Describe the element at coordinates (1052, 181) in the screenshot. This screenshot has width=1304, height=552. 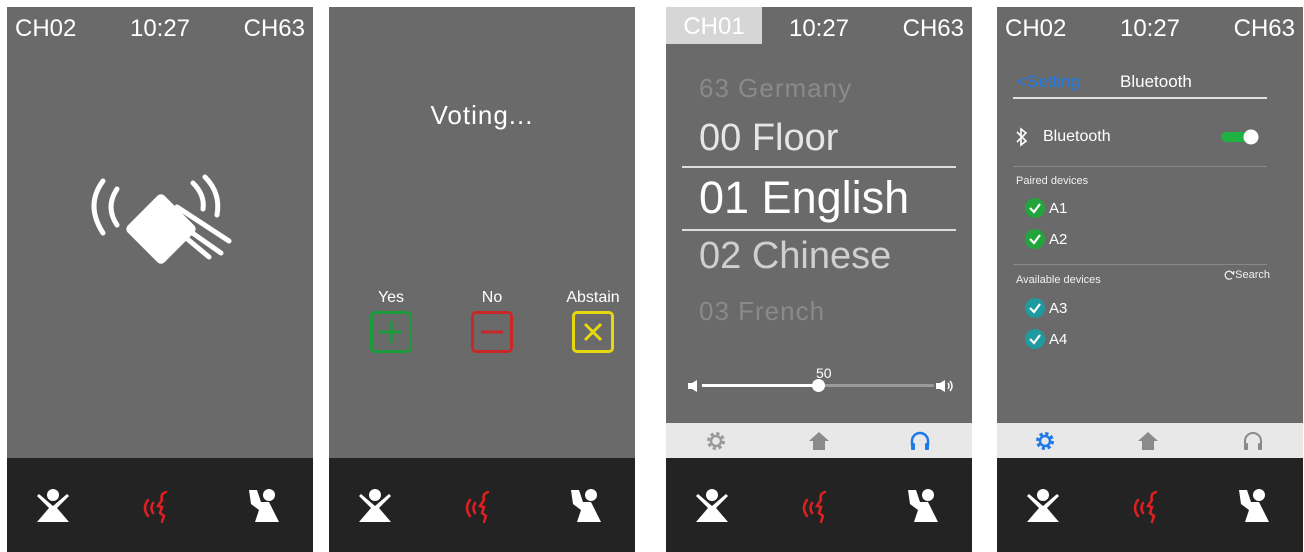
I see `paired-devices-header: Paired devices` at that location.